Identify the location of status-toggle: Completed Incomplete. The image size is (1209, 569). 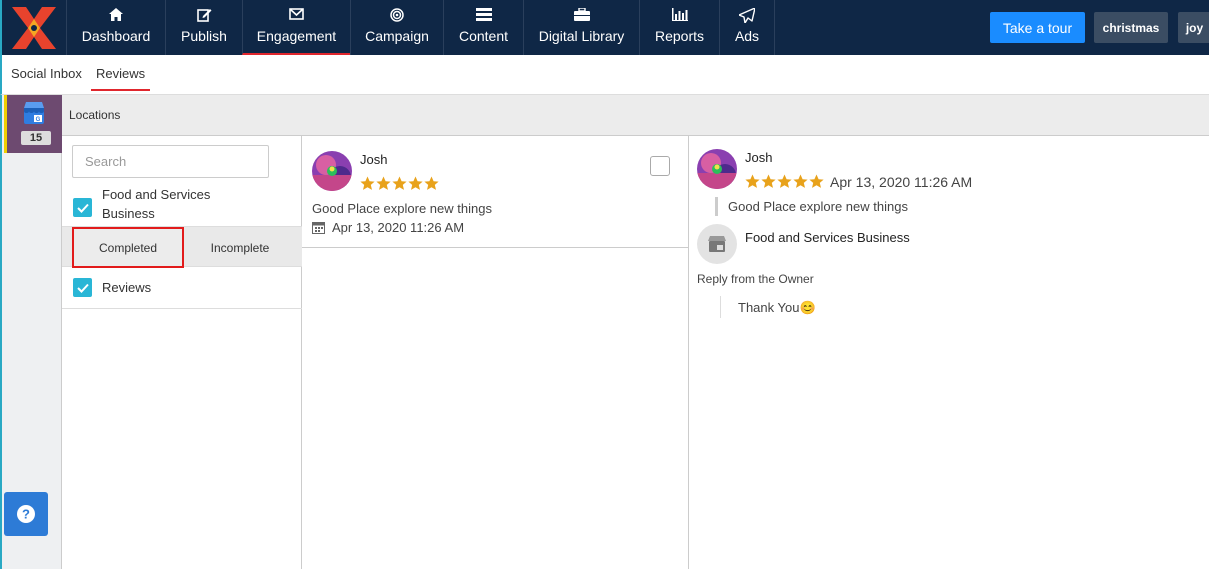
(182, 247).